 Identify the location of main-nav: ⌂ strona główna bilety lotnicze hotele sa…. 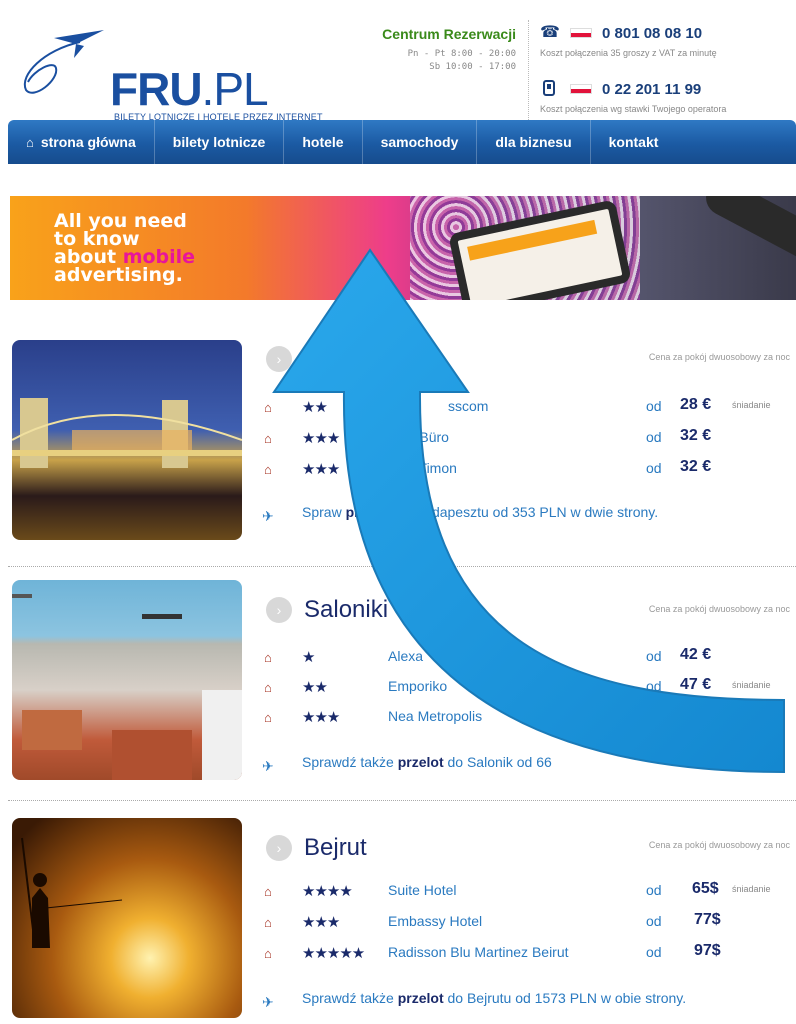
(402, 142).